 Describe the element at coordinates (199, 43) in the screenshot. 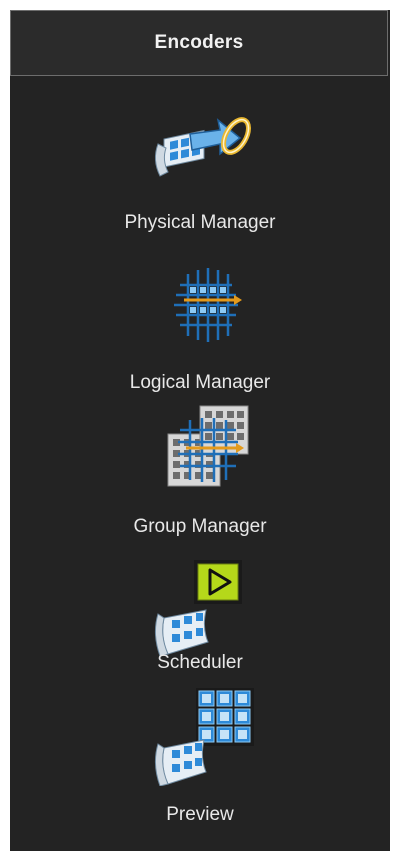

I see `panel-title: Encoders` at that location.